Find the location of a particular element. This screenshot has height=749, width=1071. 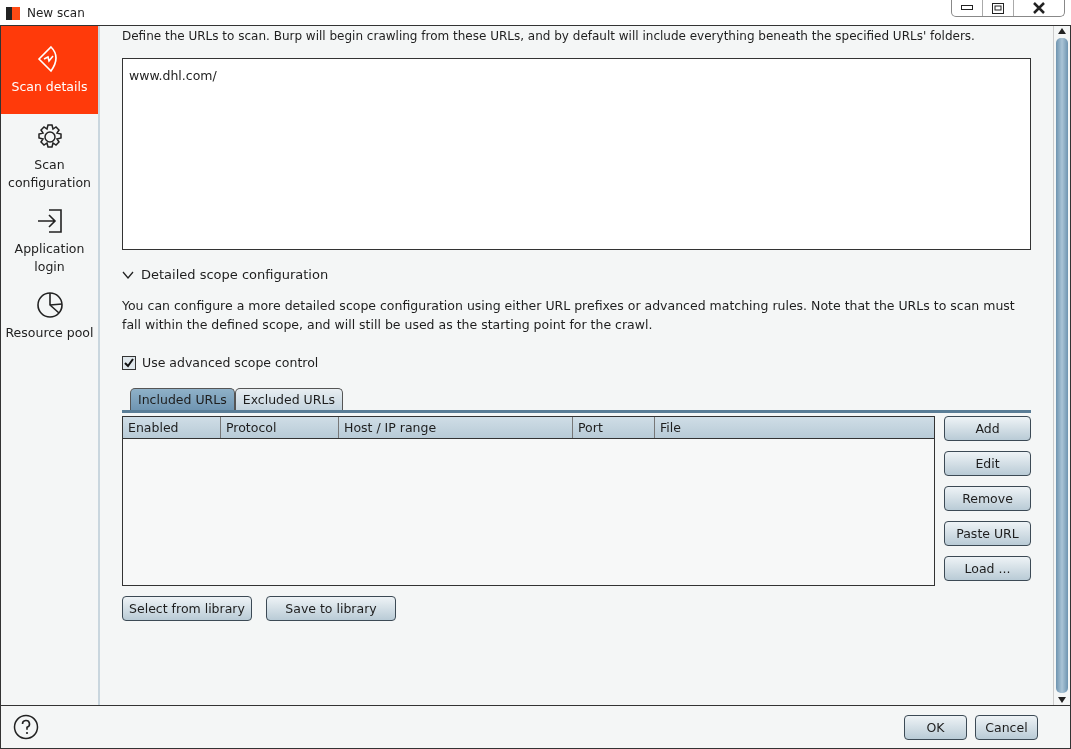

app-logo-icon is located at coordinates (13, 12).